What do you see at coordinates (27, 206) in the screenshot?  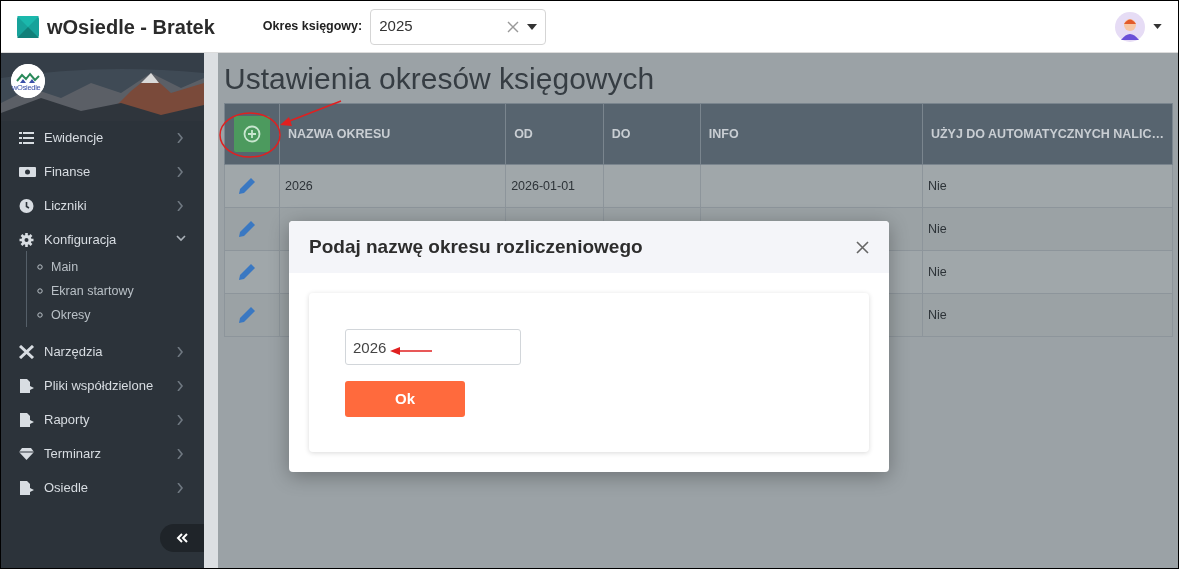 I see `clock-icon` at bounding box center [27, 206].